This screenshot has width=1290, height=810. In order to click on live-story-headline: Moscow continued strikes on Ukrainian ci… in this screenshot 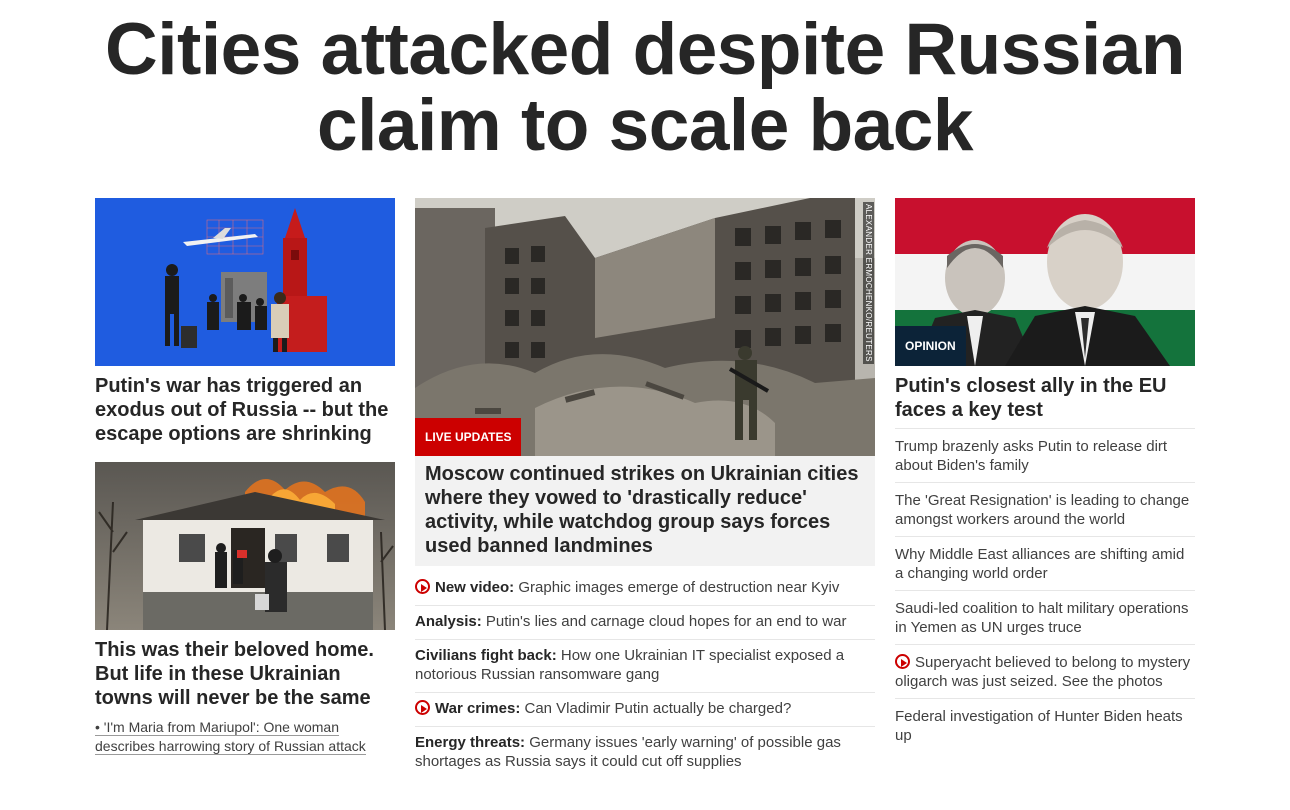, I will do `click(645, 511)`.